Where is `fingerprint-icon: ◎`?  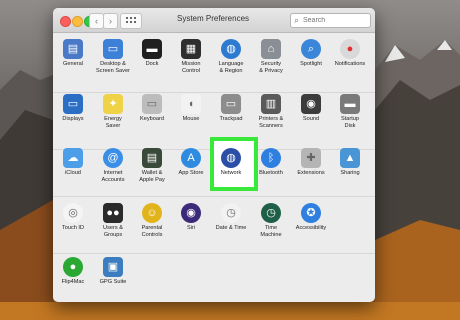 fingerprint-icon: ◎ is located at coordinates (73, 213).